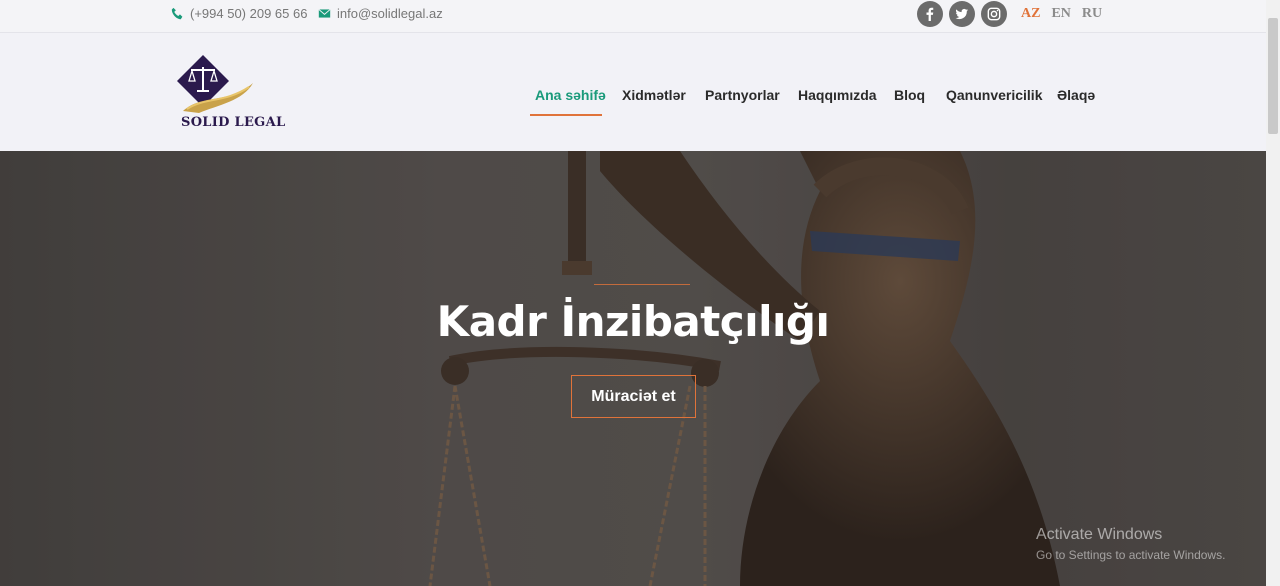 Image resolution: width=1280 pixels, height=586 pixels. I want to click on email-address: info@solidlegal.az, so click(390, 13).